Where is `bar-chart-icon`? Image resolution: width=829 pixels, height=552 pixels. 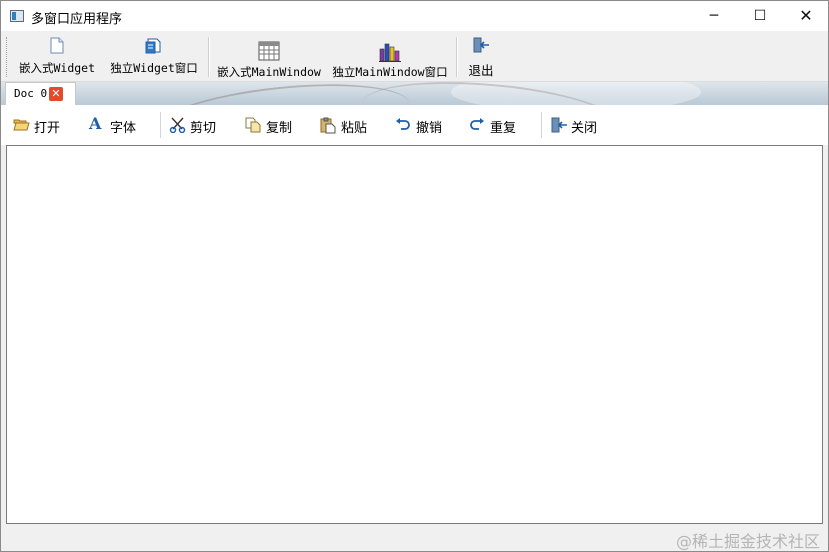 bar-chart-icon is located at coordinates (390, 52).